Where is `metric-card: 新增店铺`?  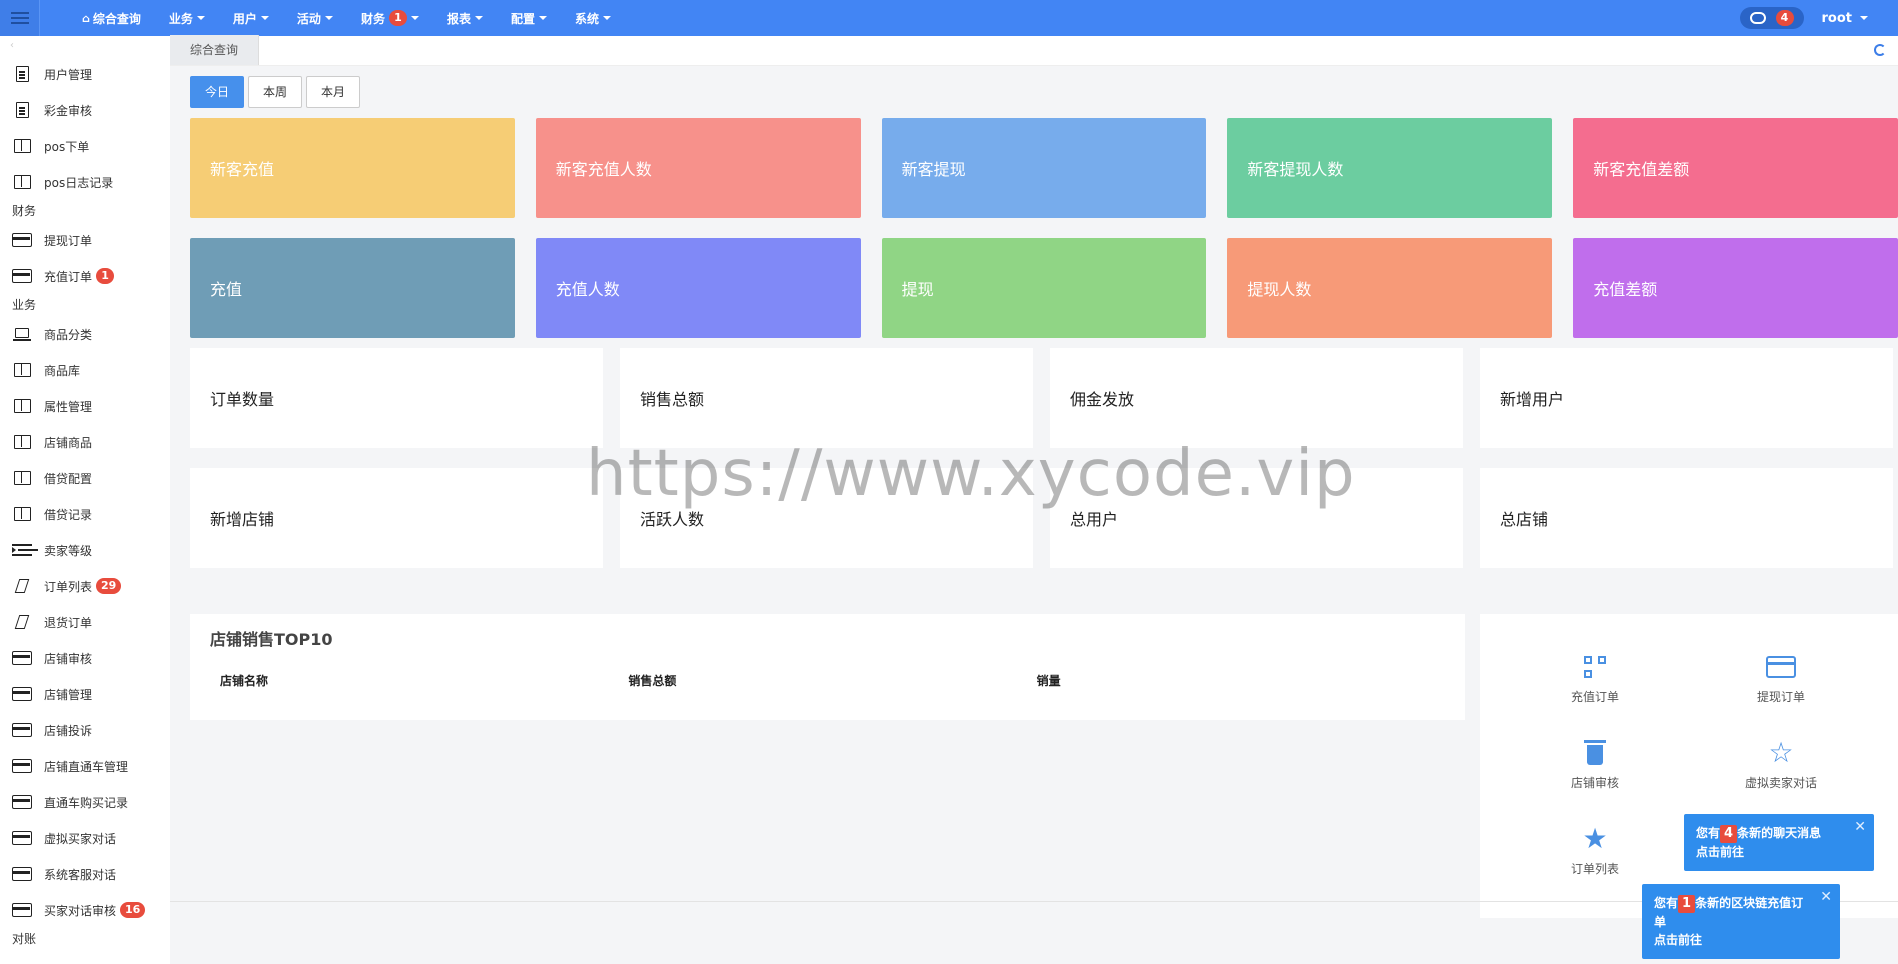
metric-card: 新增店铺 is located at coordinates (396, 518).